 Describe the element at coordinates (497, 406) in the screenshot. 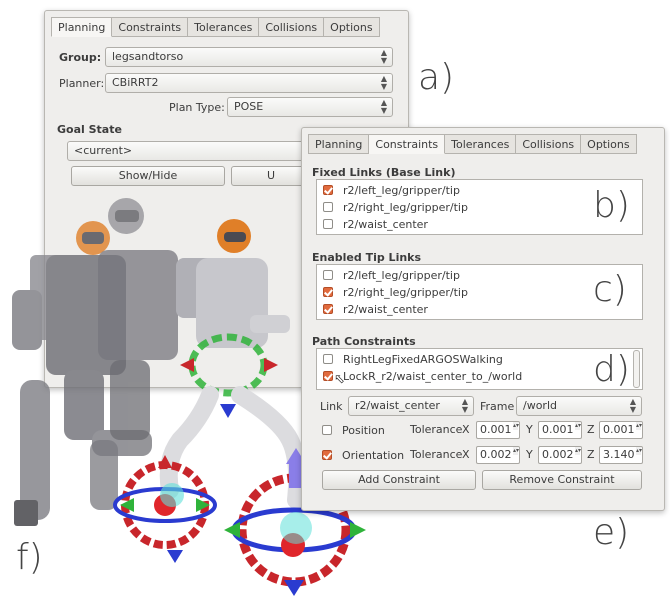

I see `frame-label: Frame` at that location.